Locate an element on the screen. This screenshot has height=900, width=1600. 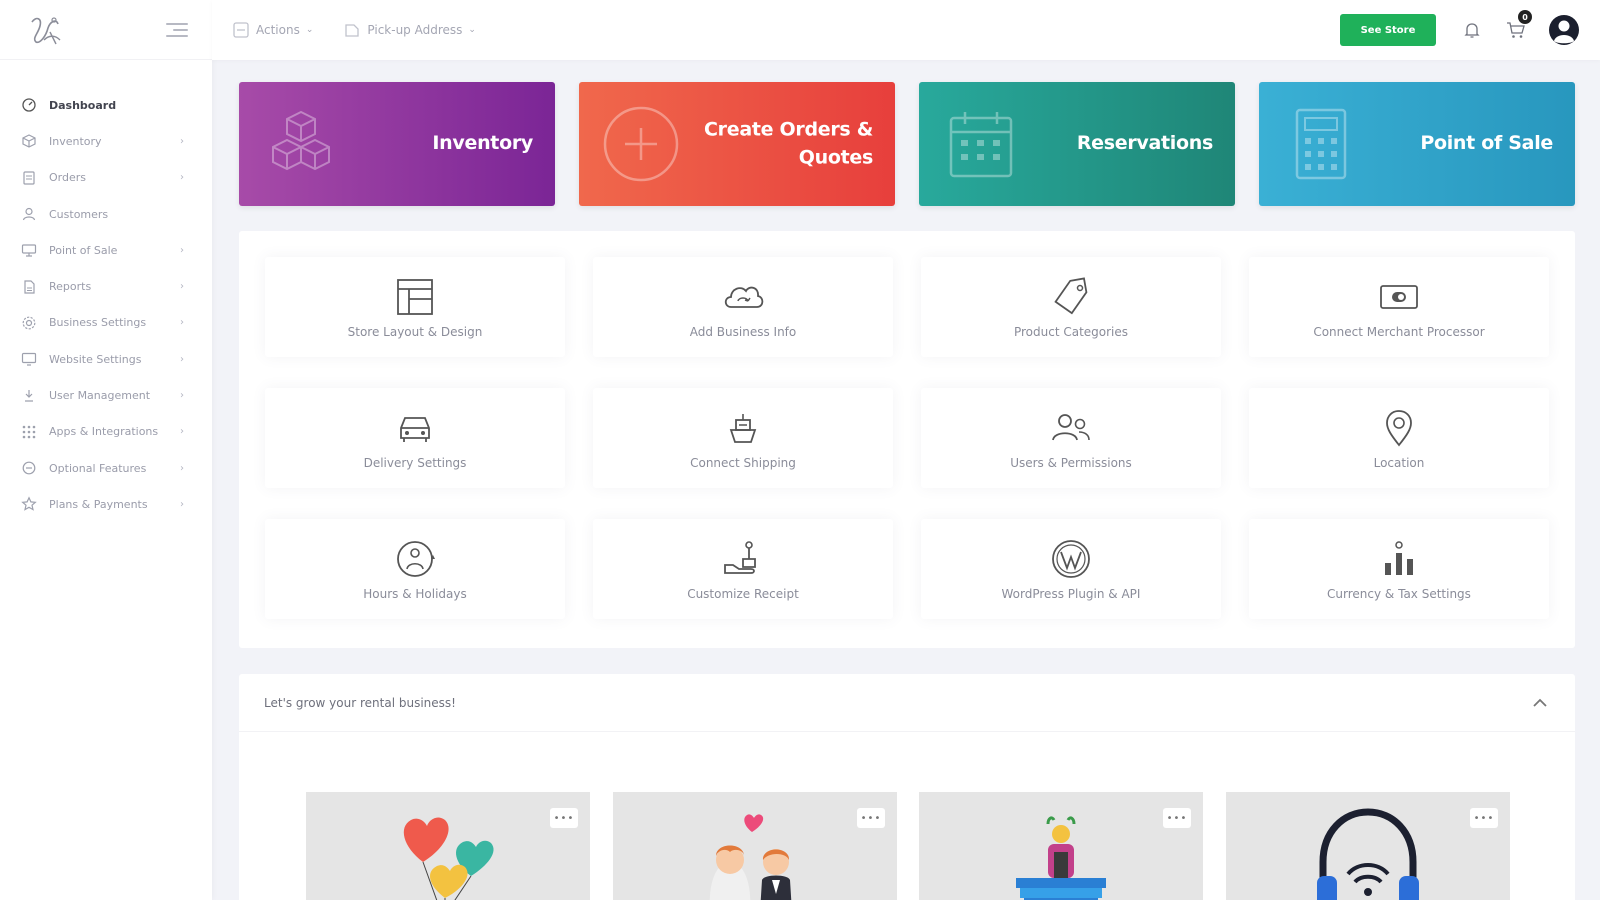
reservations-tile-label: Reservations is located at coordinates (1144, 143).